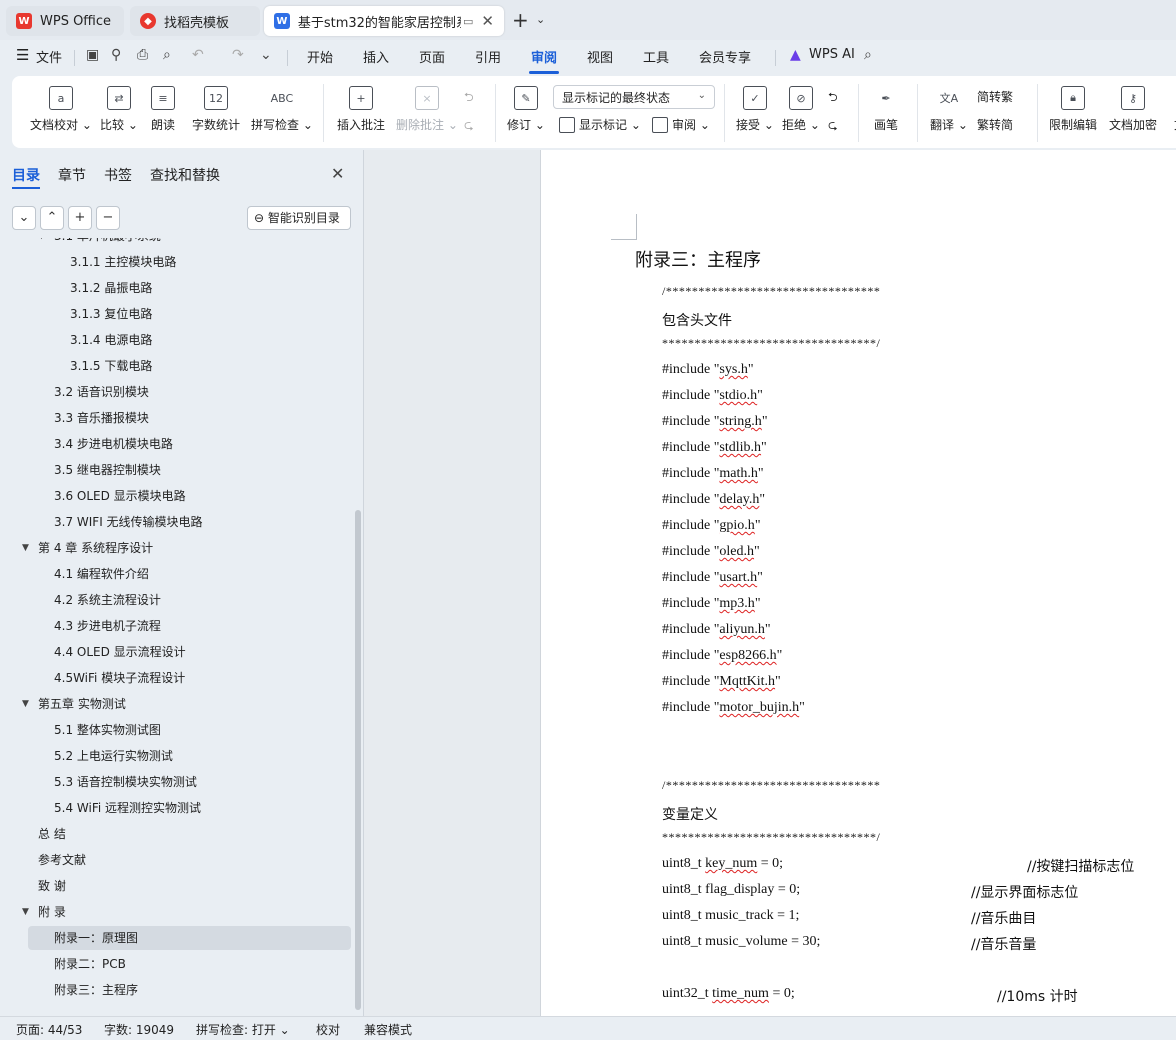 The width and height of the screenshot is (1176, 1040). Describe the element at coordinates (118, 175) in the screenshot. I see `tab-bookmarks: 书签` at that location.